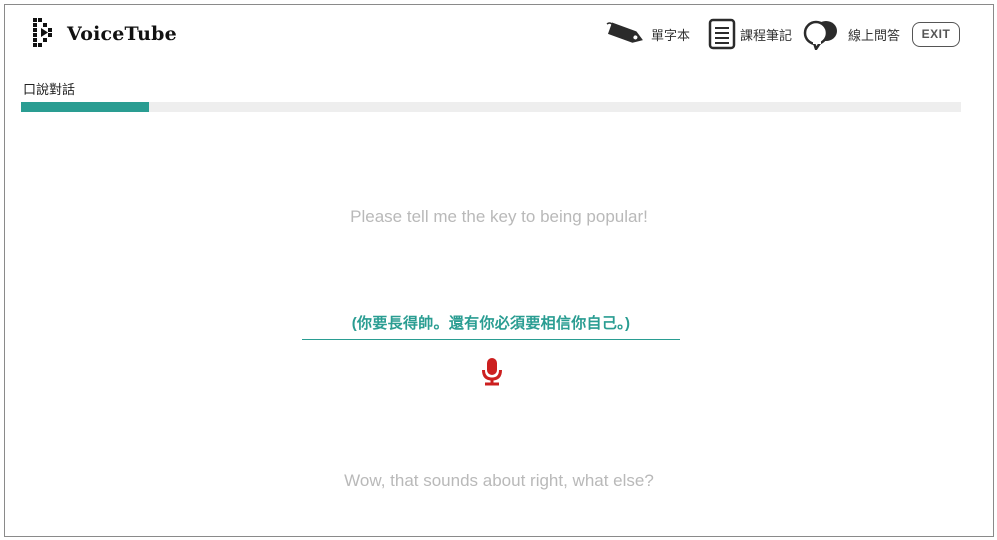 The width and height of the screenshot is (997, 540). I want to click on online-qa-link: 線上問答, so click(851, 34).